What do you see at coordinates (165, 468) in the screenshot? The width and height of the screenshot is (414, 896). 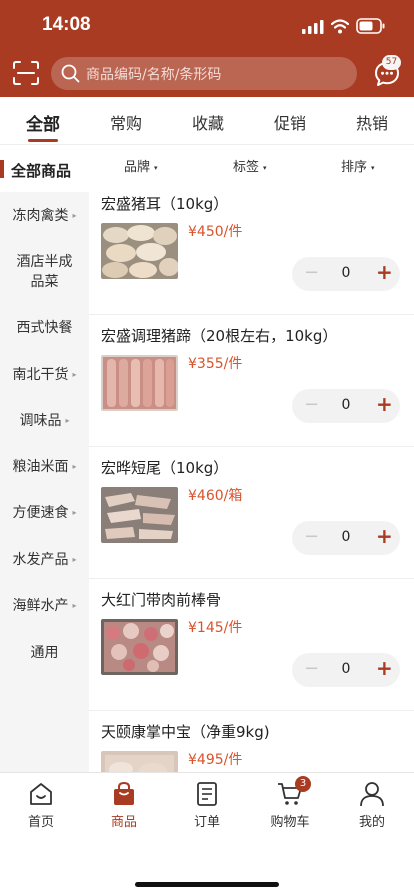 I see `product-name: 宏晔短尾（10kg）` at bounding box center [165, 468].